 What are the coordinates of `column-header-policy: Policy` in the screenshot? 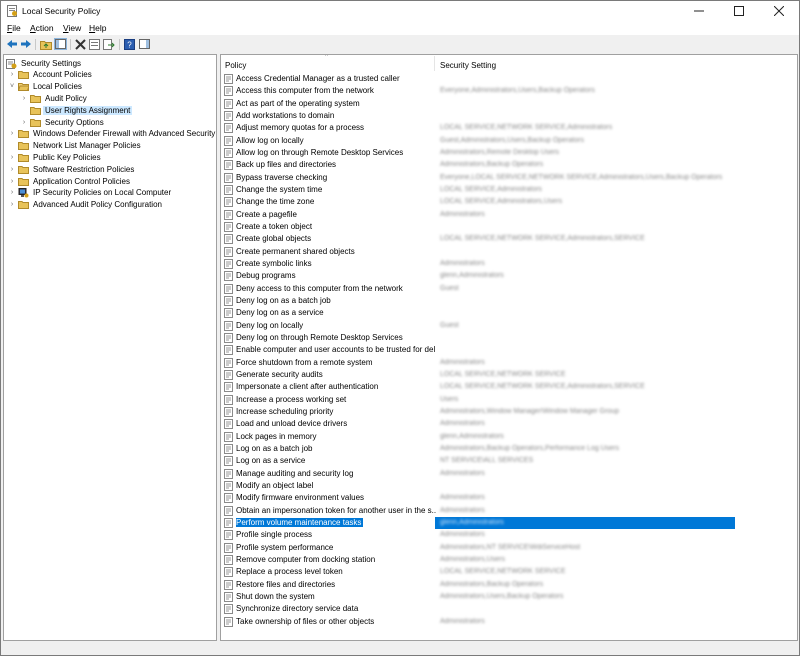 It's located at (235, 63).